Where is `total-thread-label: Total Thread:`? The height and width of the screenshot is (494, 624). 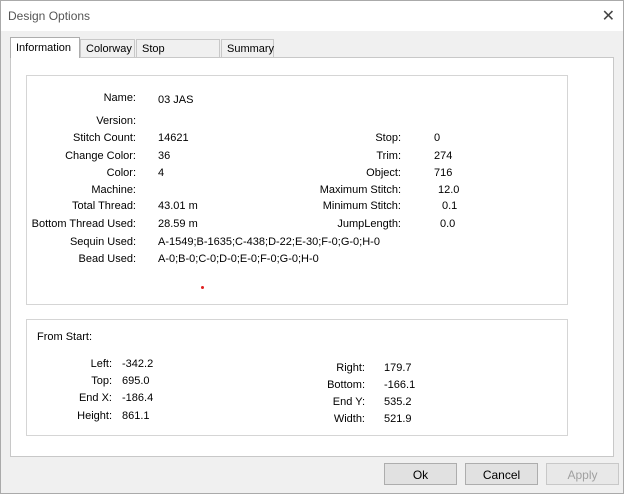
total-thread-label: Total Thread: is located at coordinates (103, 206).